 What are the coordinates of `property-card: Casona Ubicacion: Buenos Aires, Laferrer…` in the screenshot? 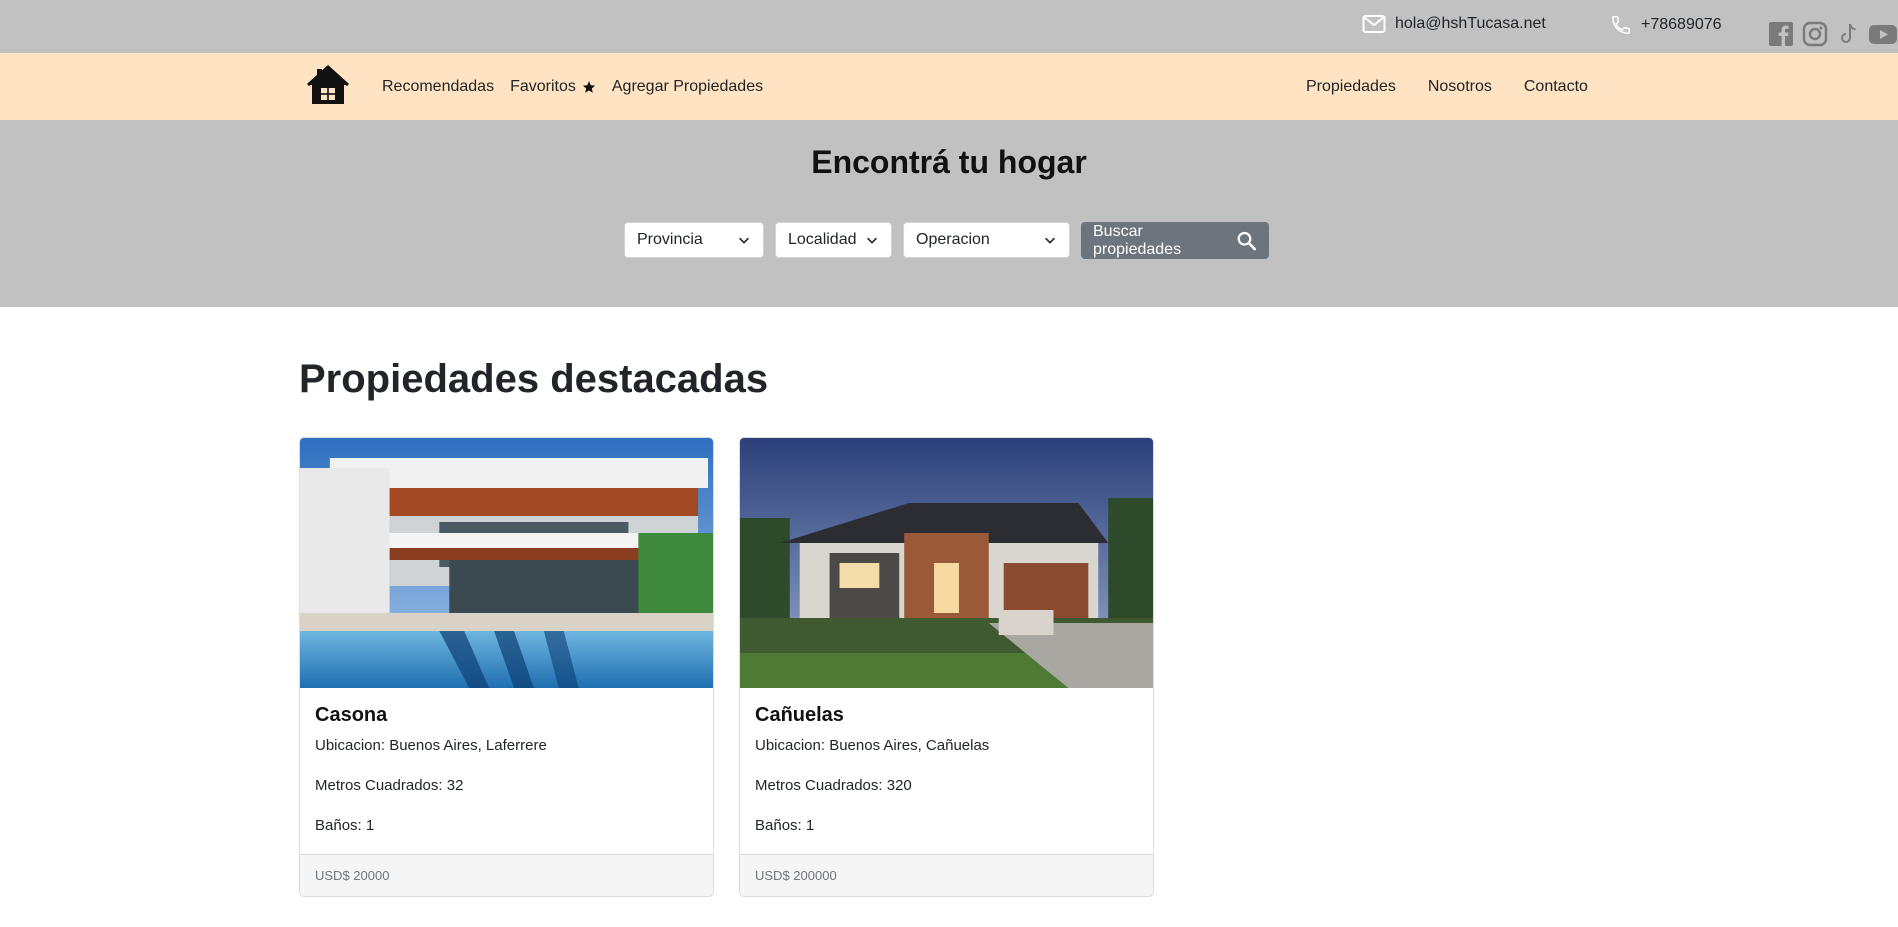 It's located at (506, 667).